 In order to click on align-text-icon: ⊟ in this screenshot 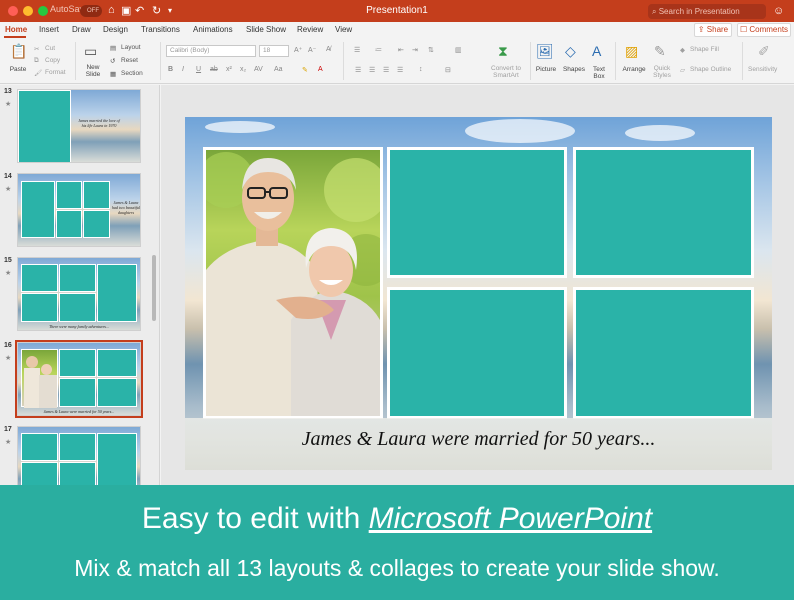, I will do `click(448, 70)`.